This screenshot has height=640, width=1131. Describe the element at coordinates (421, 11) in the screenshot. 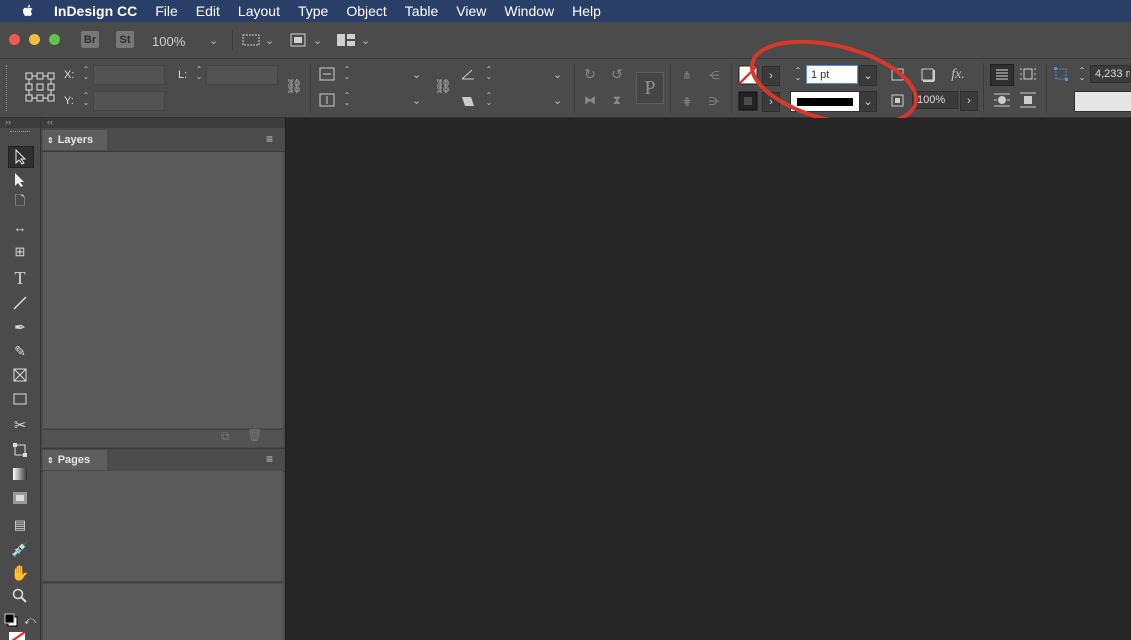

I see `menu-table: Table` at that location.